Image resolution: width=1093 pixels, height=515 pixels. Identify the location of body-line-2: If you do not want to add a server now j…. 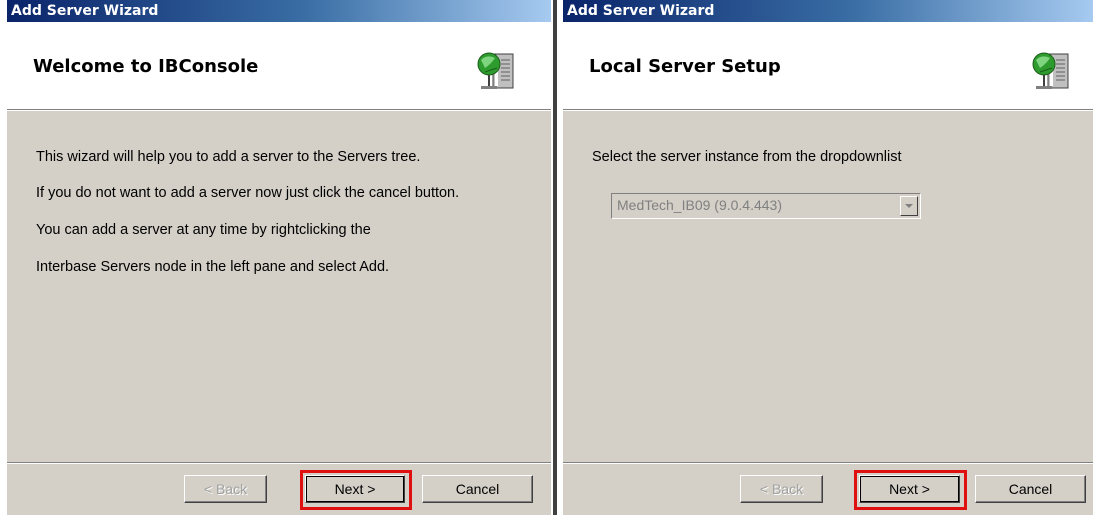
(248, 193).